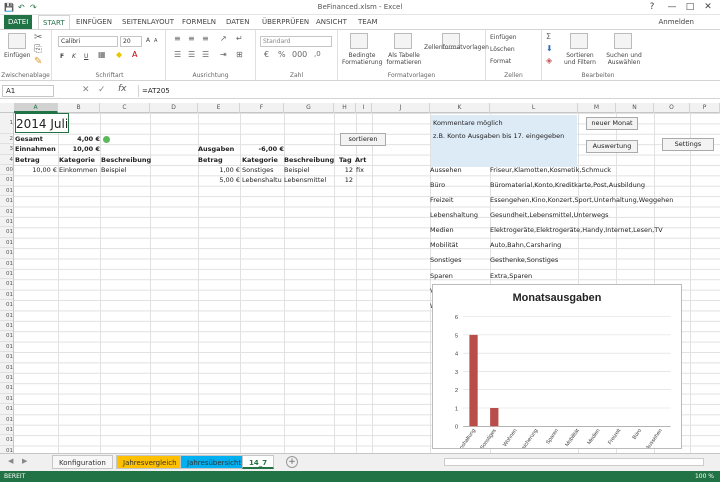 This screenshot has height=482, width=720. I want to click on shrink-font-icon: A, so click(155, 41).